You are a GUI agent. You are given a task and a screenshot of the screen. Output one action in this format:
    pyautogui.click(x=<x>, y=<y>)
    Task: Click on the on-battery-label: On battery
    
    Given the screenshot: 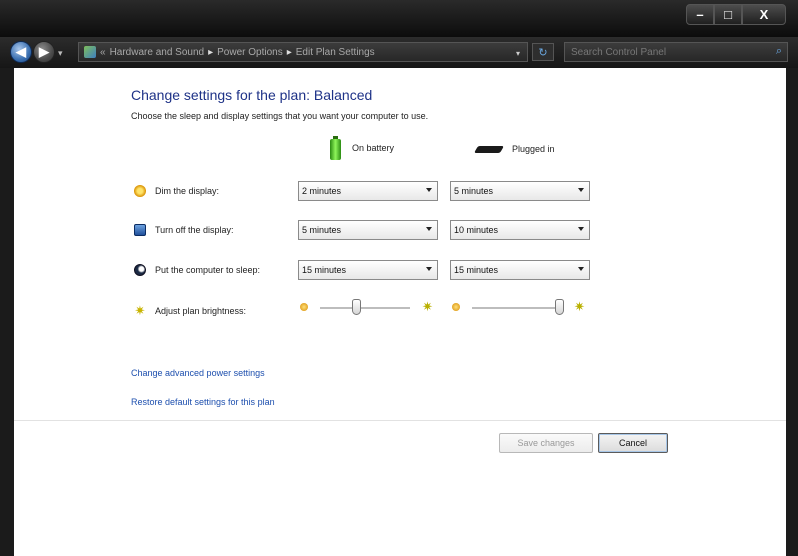 What is the action you would take?
    pyautogui.click(x=373, y=148)
    